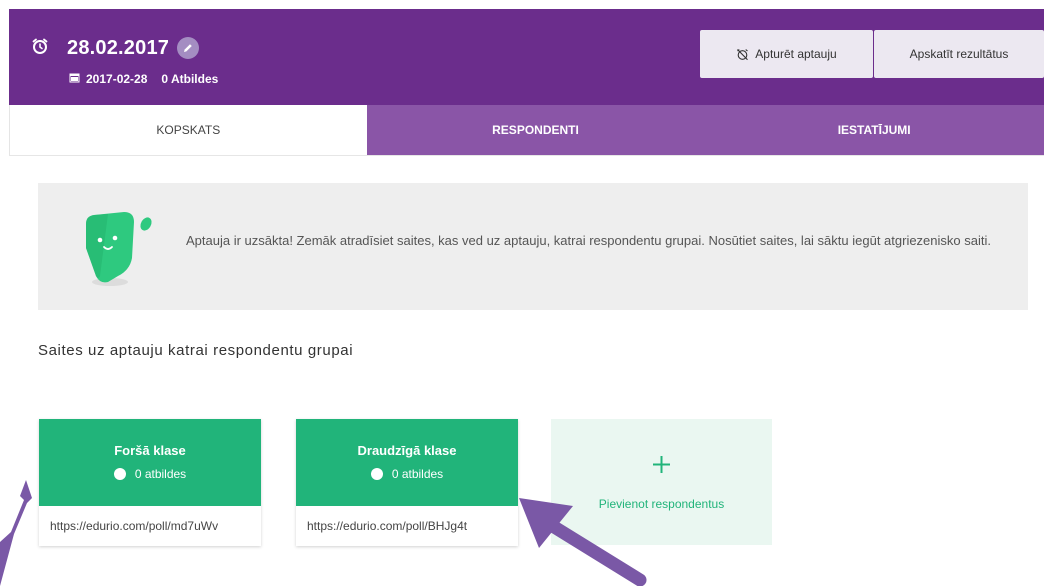 Image resolution: width=1044 pixels, height=586 pixels. Describe the element at coordinates (190, 79) in the screenshot. I see `survey-answer-count: 0 Atbildes` at that location.